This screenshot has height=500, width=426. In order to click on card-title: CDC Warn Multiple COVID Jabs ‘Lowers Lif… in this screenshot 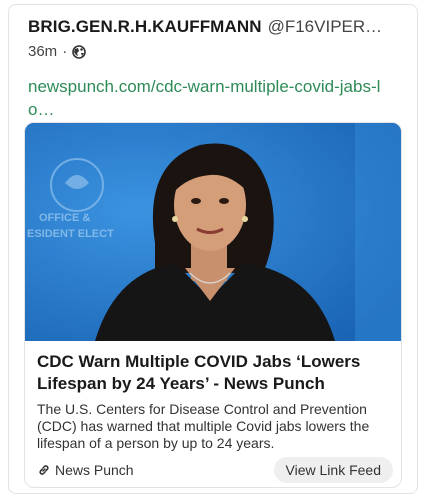, I will do `click(215, 373)`.